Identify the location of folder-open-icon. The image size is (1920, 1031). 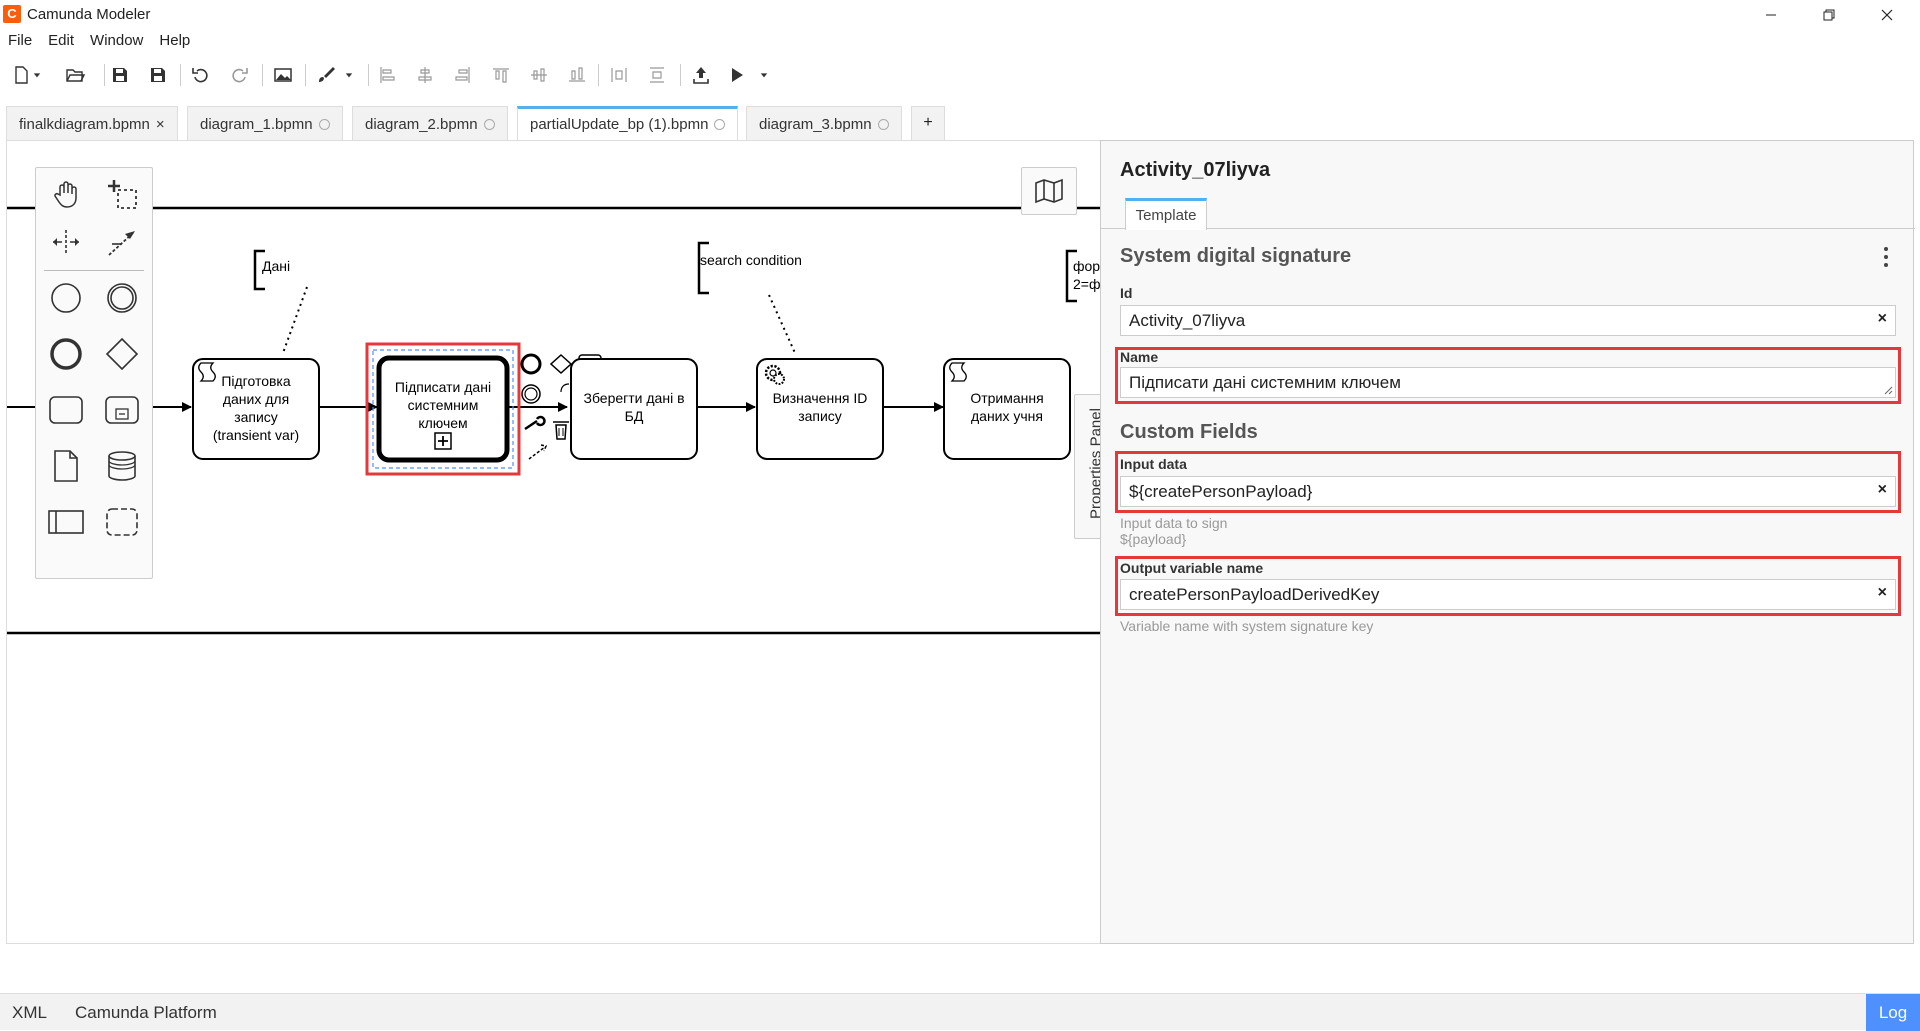
(75, 75).